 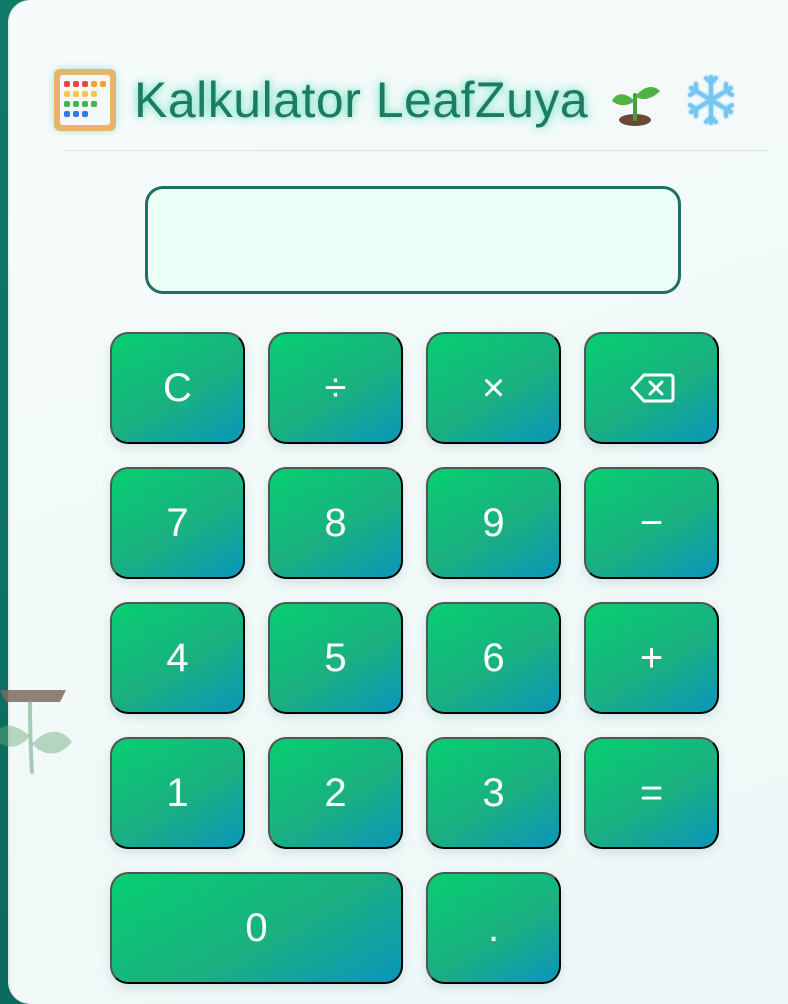 I want to click on digit-3-button: 3, so click(x=493, y=793).